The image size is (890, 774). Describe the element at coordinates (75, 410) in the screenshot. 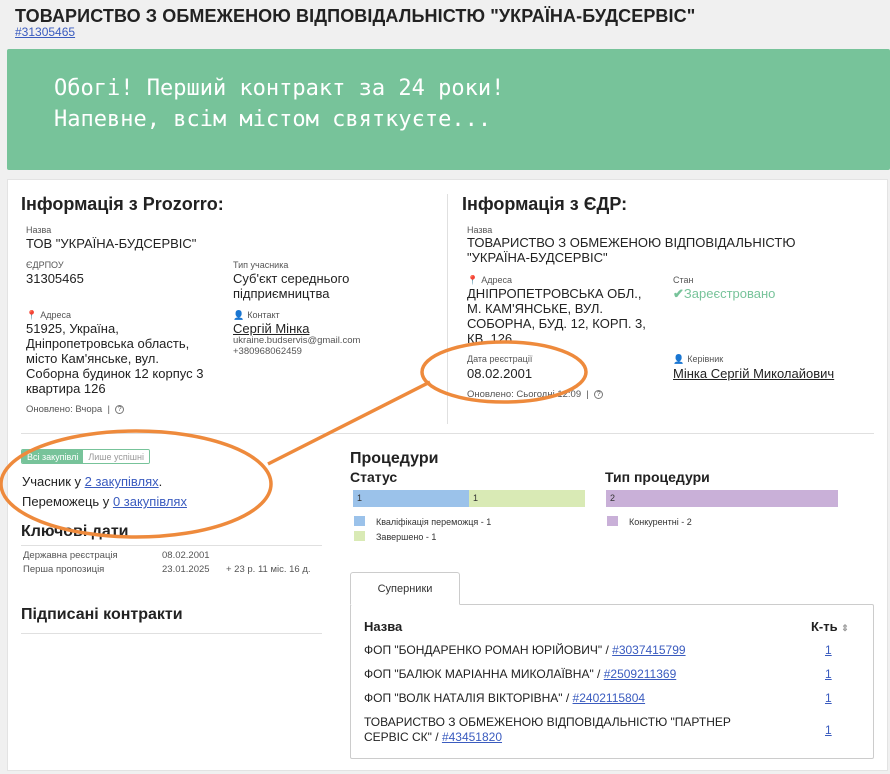

I see `prozorro-updated: Оновлено: Вчора | ?` at that location.